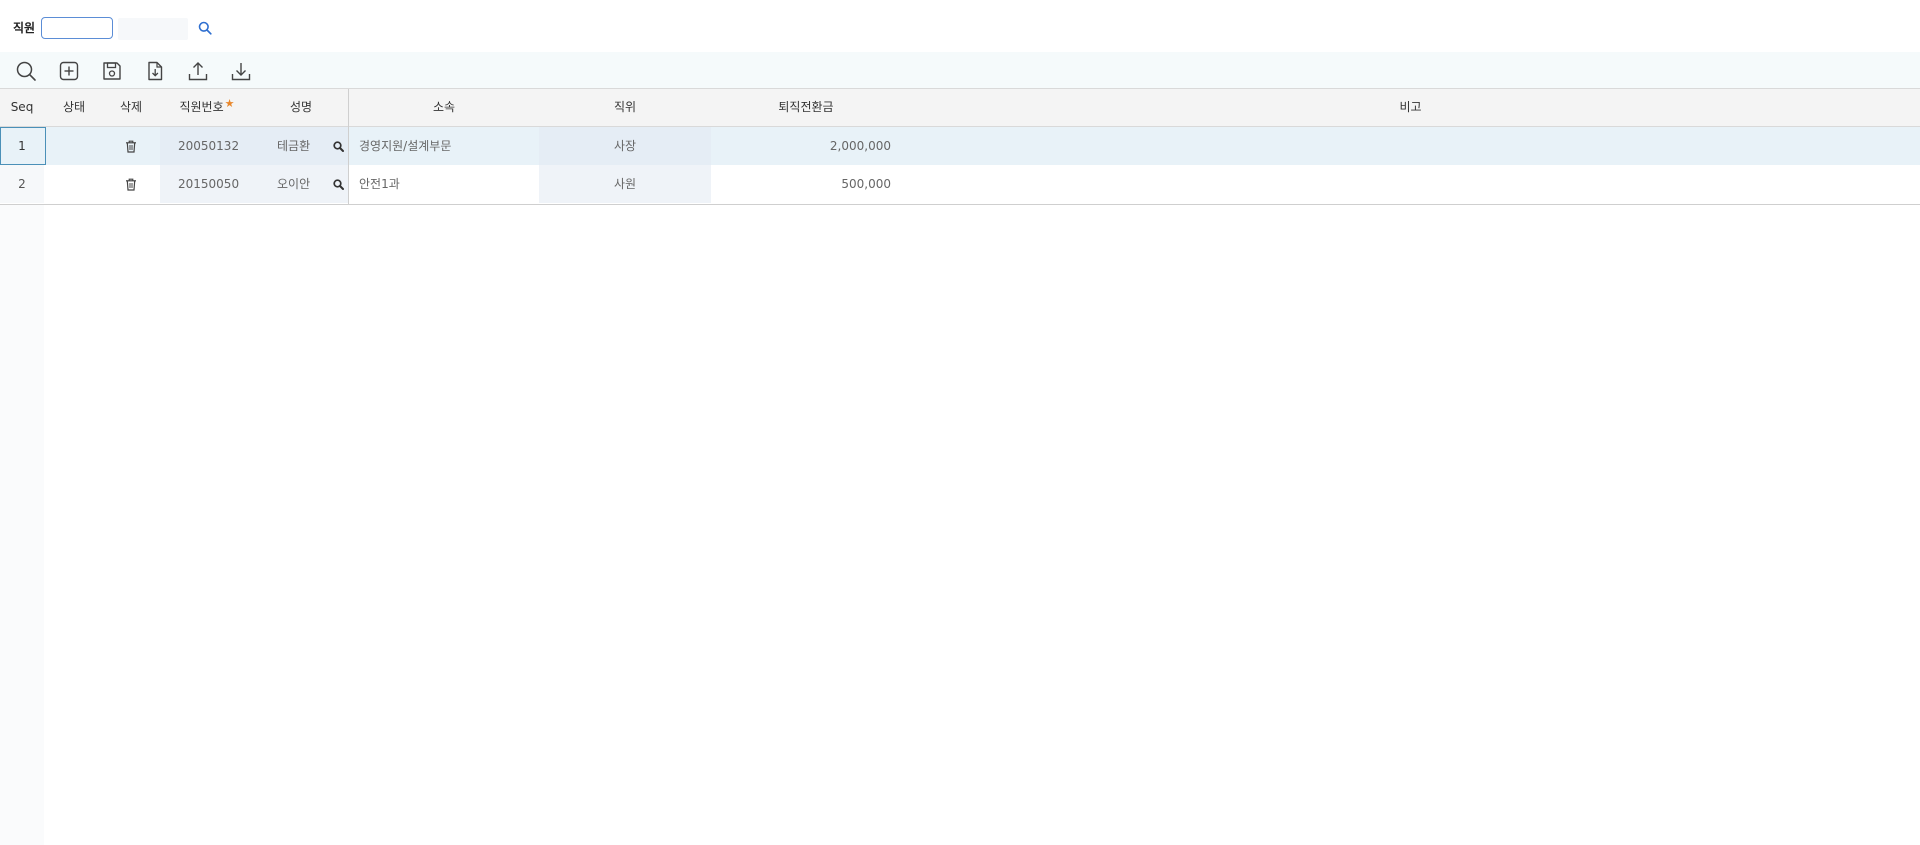 The width and height of the screenshot is (1920, 845). Describe the element at coordinates (444, 107) in the screenshot. I see `column-header-dept: 소속` at that location.